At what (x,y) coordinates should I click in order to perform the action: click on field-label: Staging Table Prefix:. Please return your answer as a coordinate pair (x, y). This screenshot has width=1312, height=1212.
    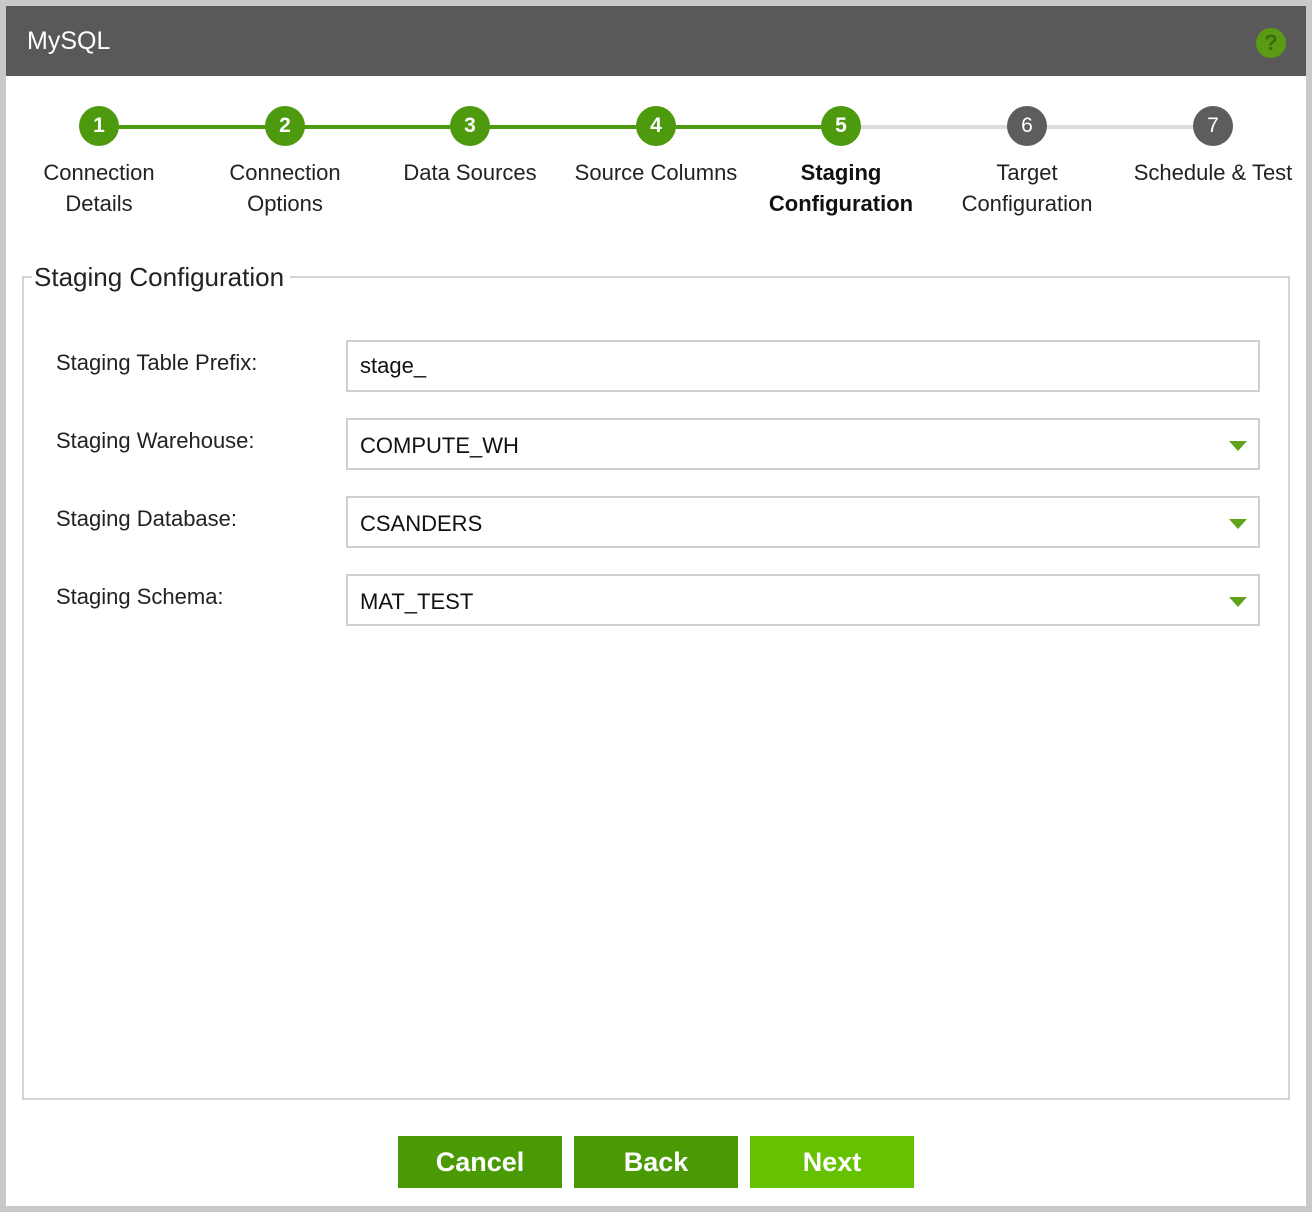
    Looking at the image, I should click on (157, 362).